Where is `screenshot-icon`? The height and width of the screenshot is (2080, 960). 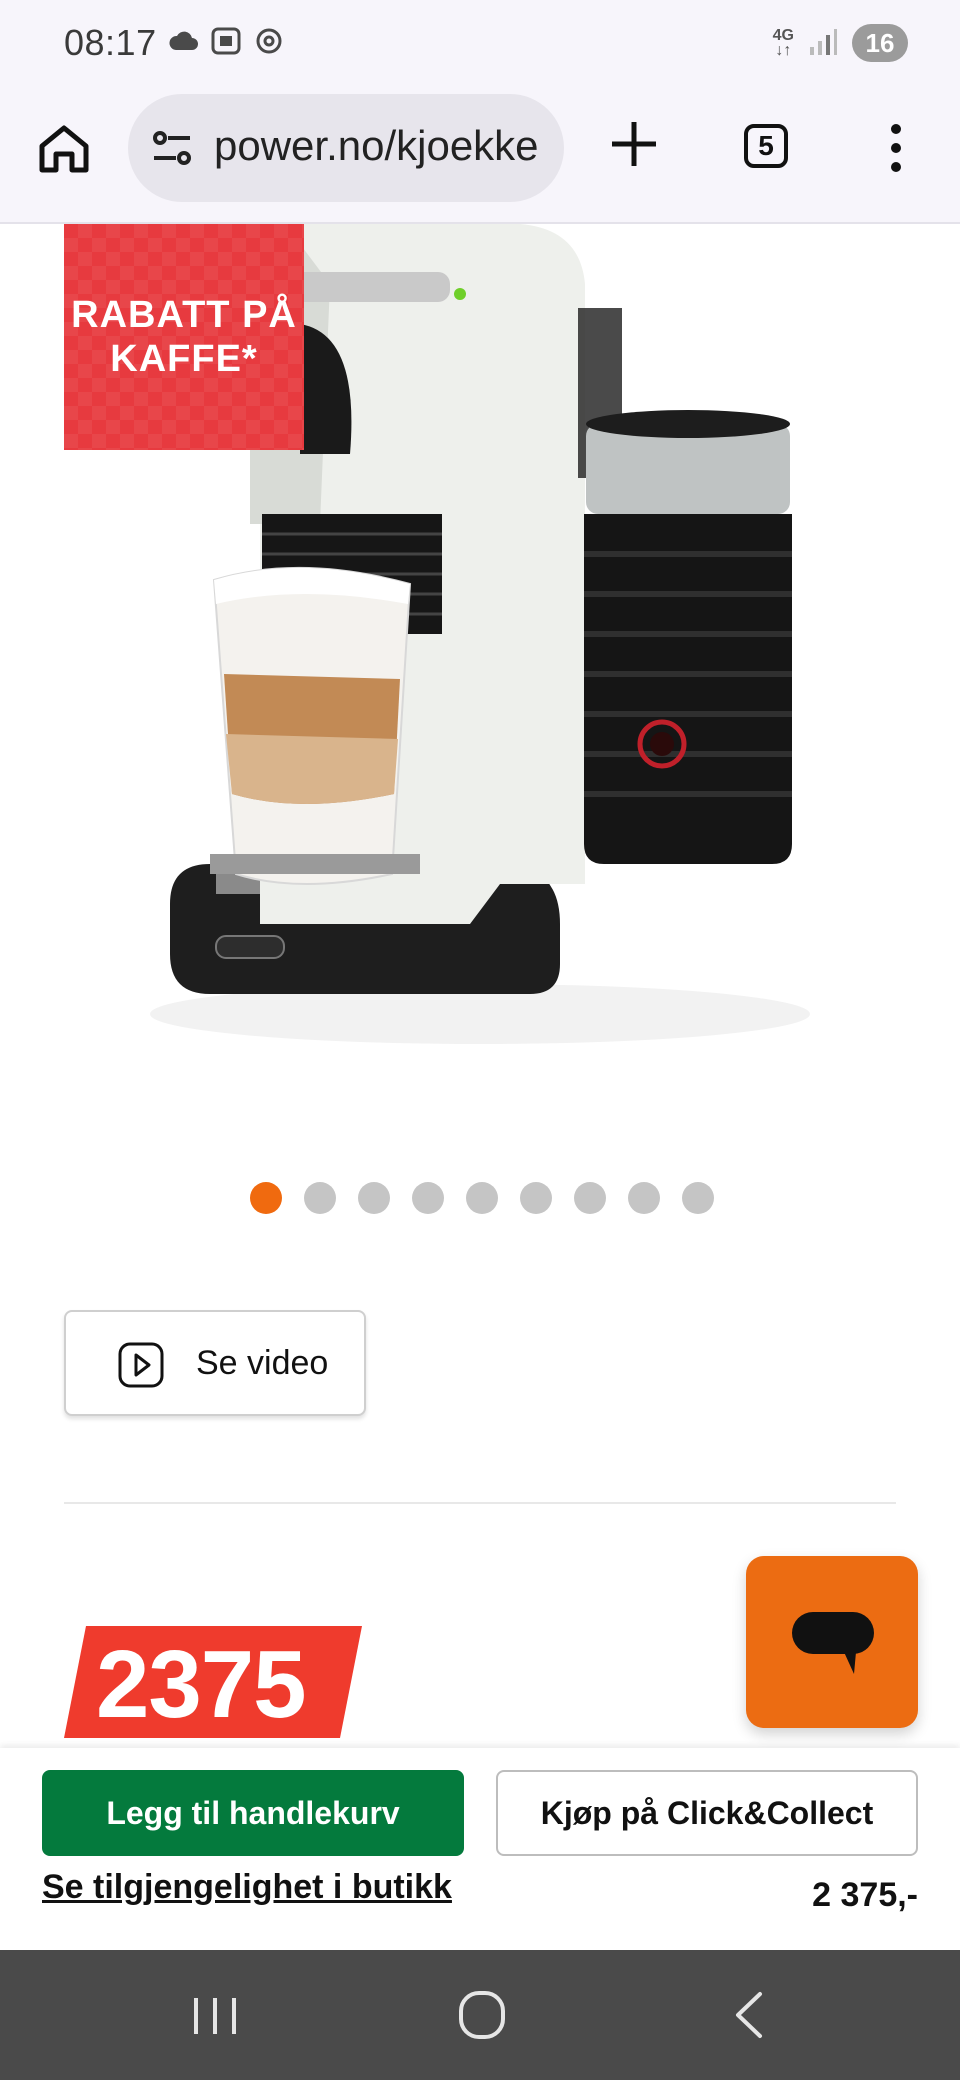 screenshot-icon is located at coordinates (226, 41).